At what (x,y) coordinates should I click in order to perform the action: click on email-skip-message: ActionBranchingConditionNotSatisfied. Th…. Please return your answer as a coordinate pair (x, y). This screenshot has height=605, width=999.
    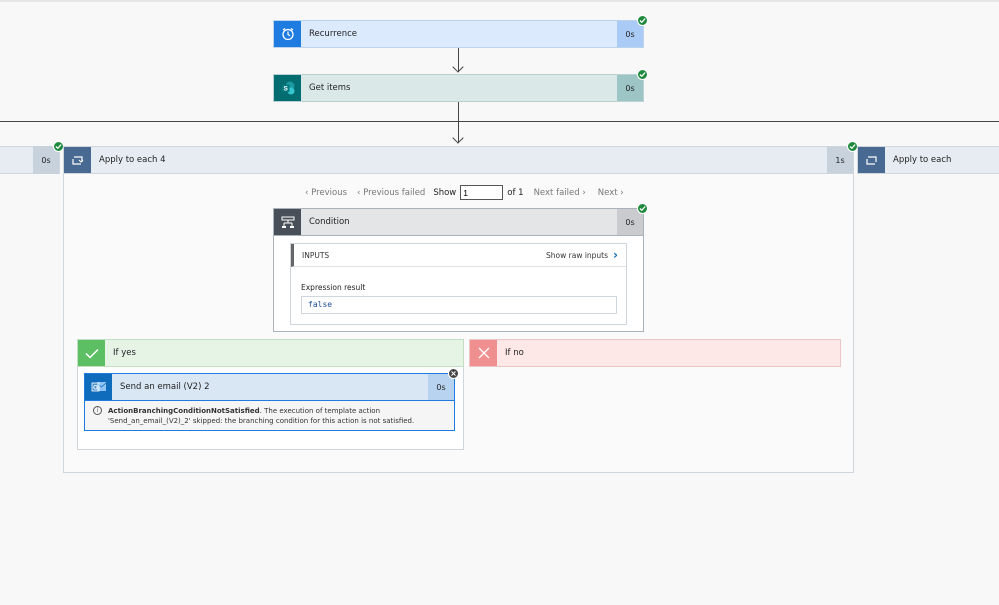
    Looking at the image, I should click on (278, 416).